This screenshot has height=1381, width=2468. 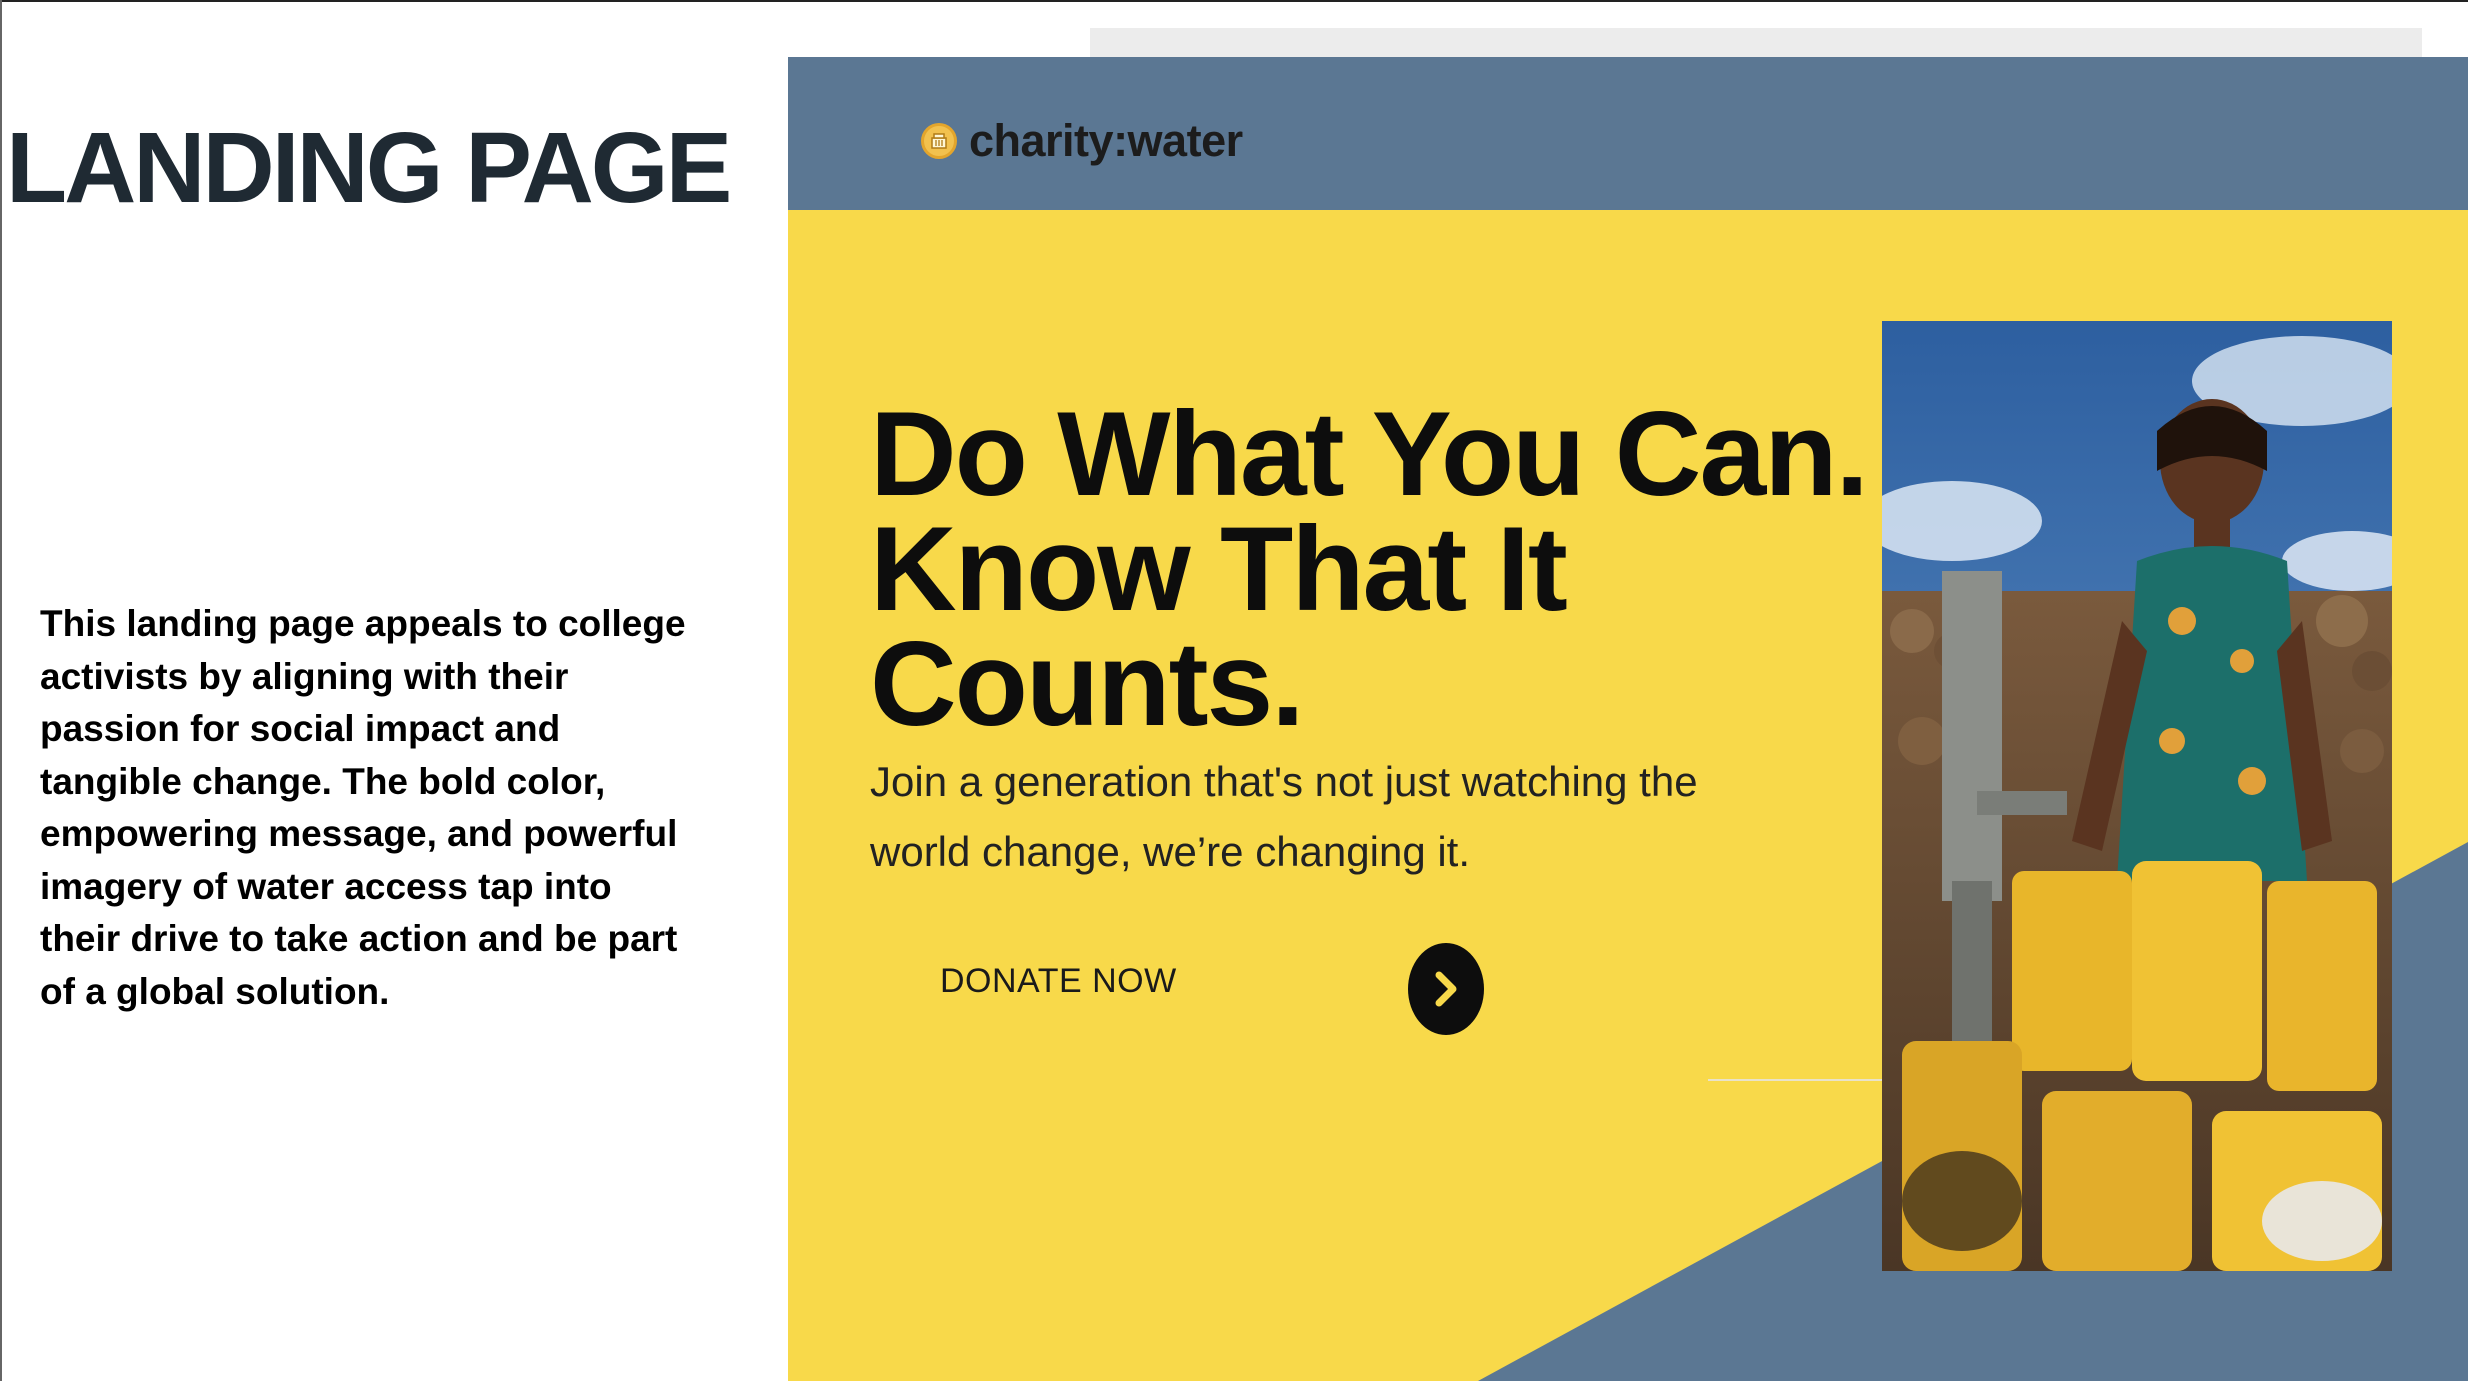 I want to click on headline-line-3: Counts., so click(x=1087, y=684).